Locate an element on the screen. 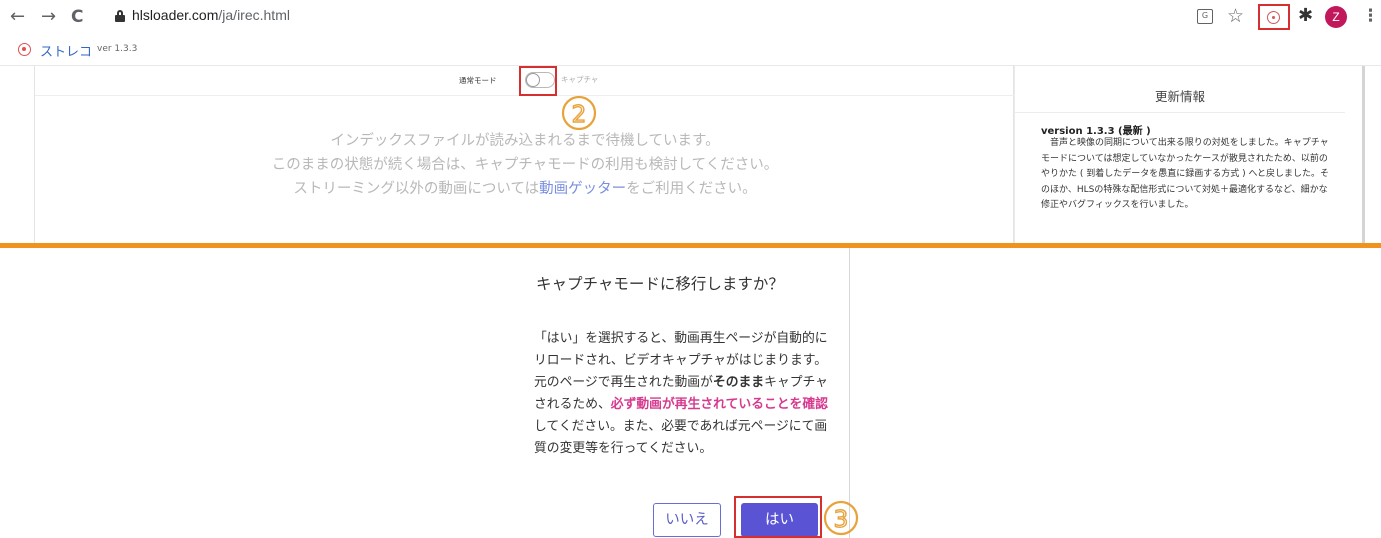 This screenshot has height=538, width=1381. dialog-edge-line is located at coordinates (849, 393).